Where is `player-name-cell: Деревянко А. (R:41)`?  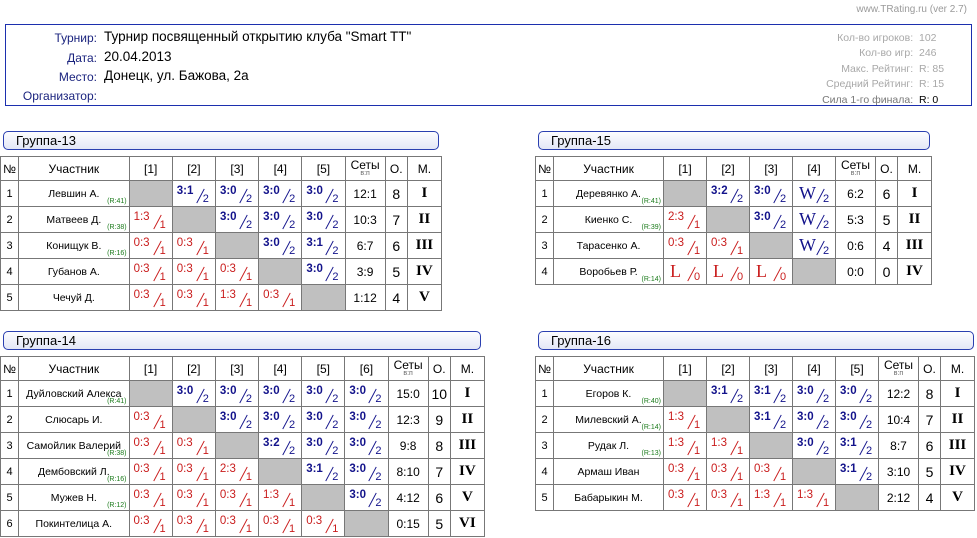 player-name-cell: Деревянко А. (R:41) is located at coordinates (608, 193).